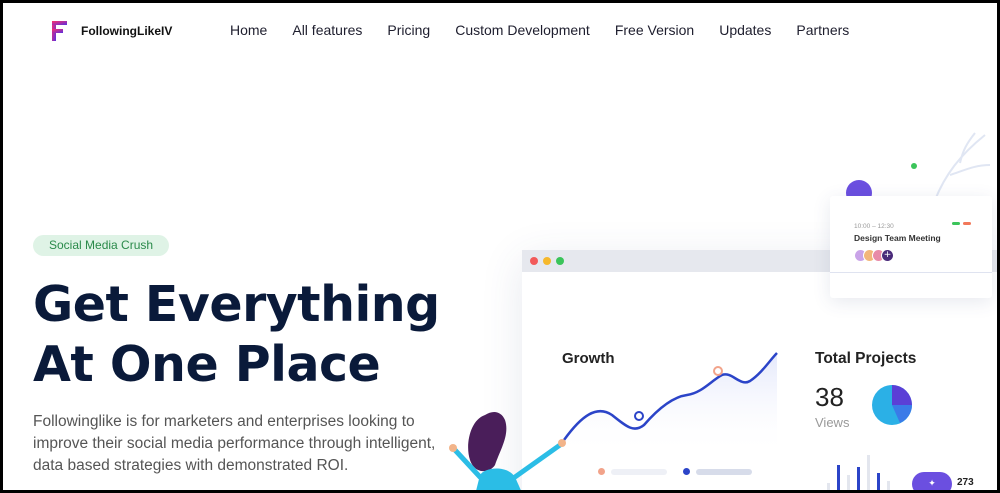 The width and height of the screenshot is (1000, 493). What do you see at coordinates (522, 30) in the screenshot?
I see `nav-custom-development: Custom Development` at bounding box center [522, 30].